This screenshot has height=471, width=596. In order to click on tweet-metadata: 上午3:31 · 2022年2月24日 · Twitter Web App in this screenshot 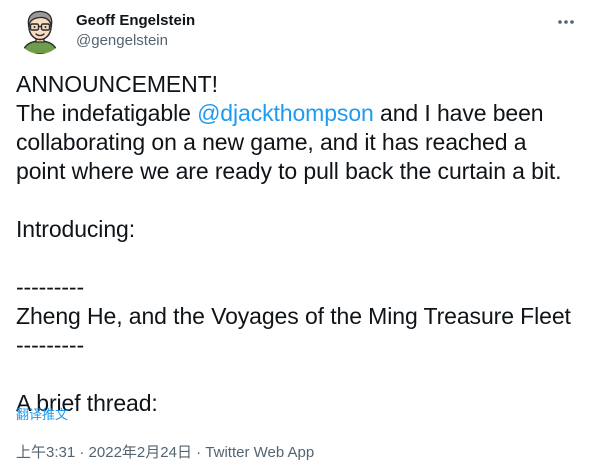, I will do `click(165, 452)`.